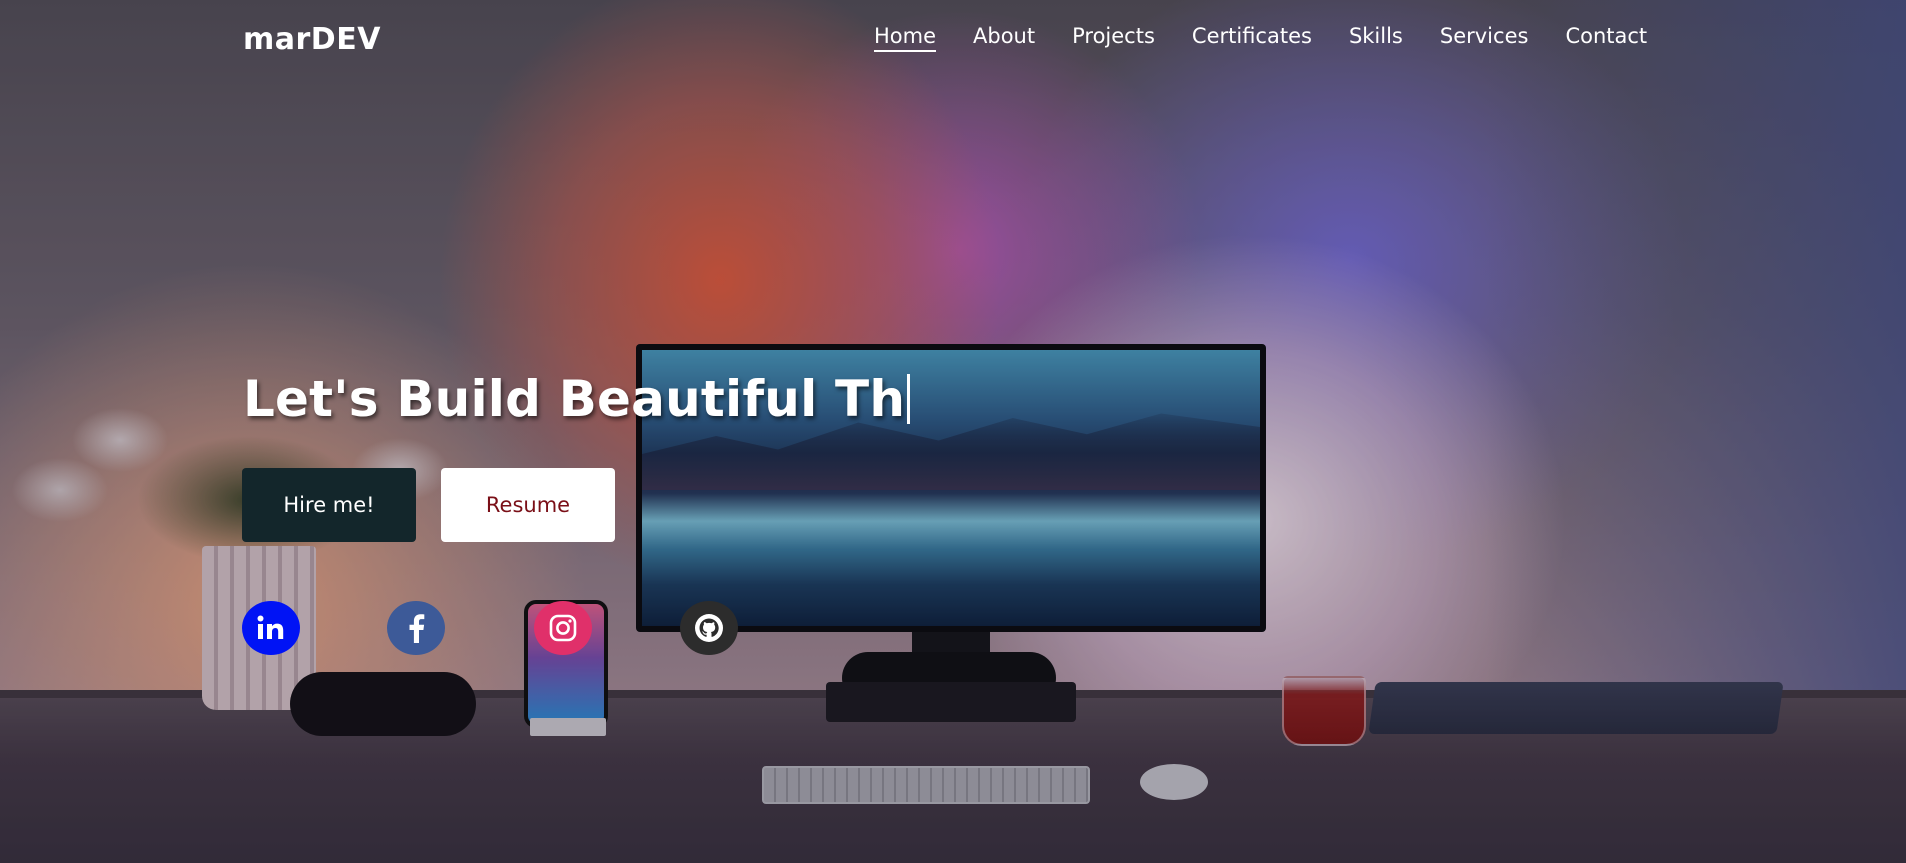  Describe the element at coordinates (1113, 38) in the screenshot. I see `nav-item-projects: Projects` at that location.